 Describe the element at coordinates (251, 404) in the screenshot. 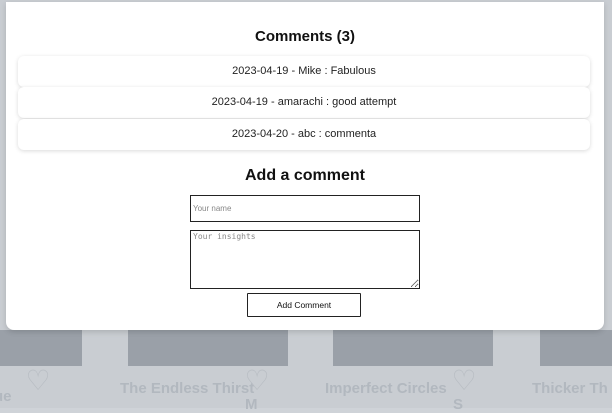

I see `bg-card-subtitle: M` at that location.